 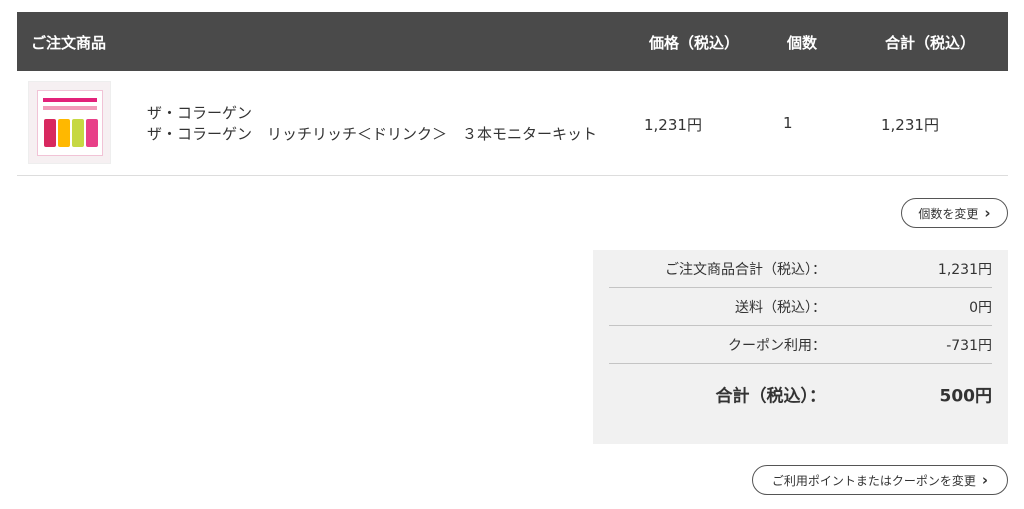 I want to click on change-quantity-button: 個数を変更 ›, so click(x=954, y=213).